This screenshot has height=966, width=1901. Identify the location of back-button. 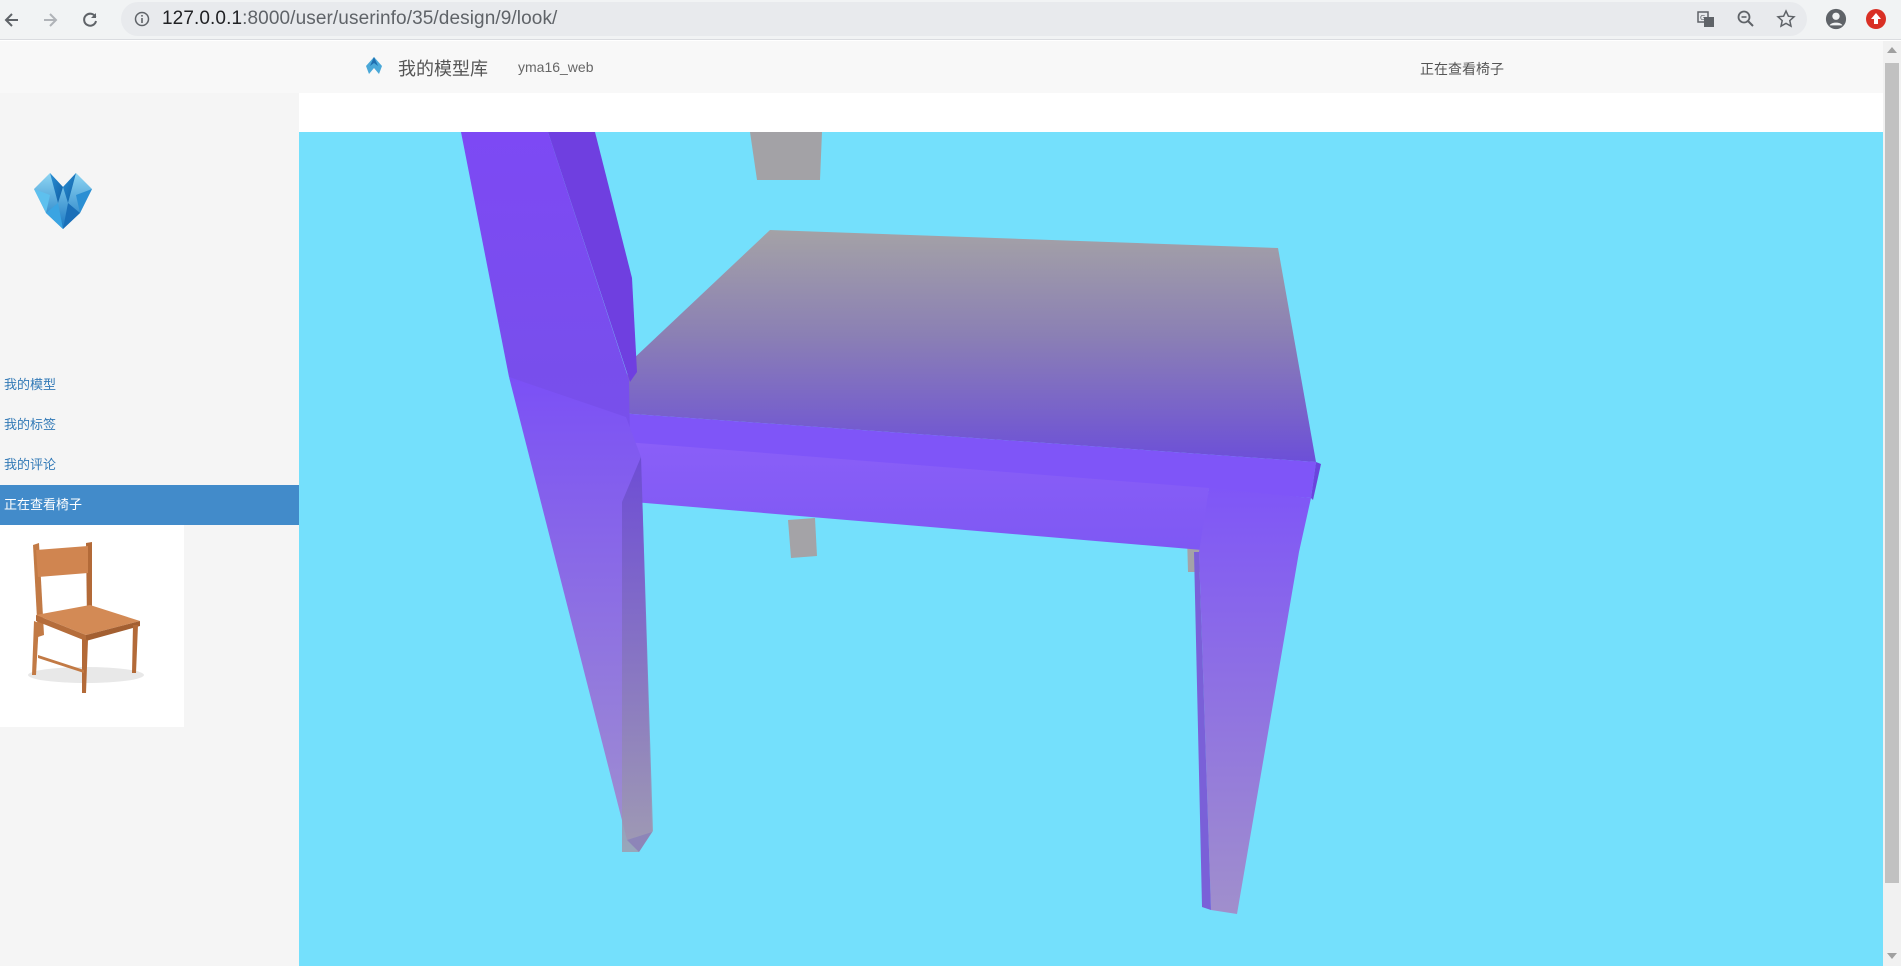
(12, 20).